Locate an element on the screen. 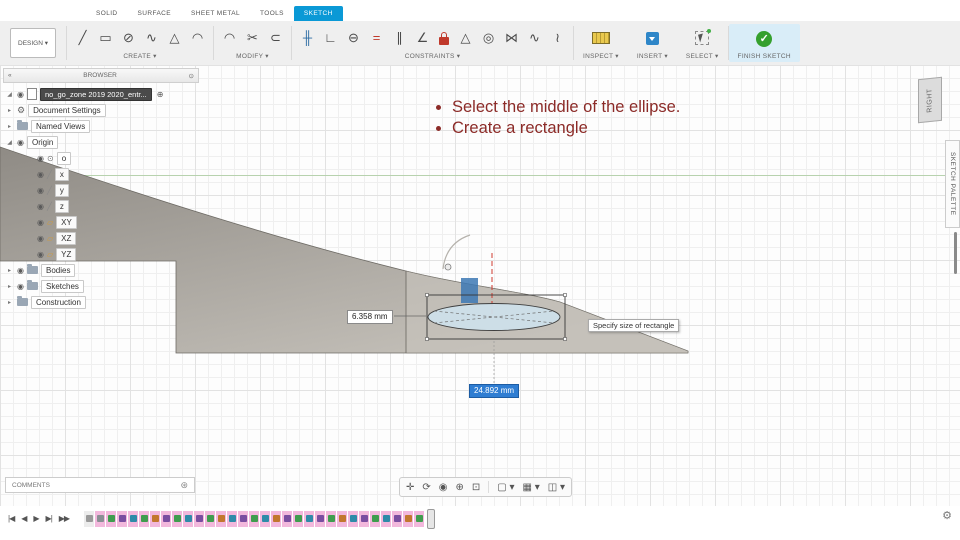 The width and height of the screenshot is (960, 540). sketch-point-handle is located at coordinates (448, 267).